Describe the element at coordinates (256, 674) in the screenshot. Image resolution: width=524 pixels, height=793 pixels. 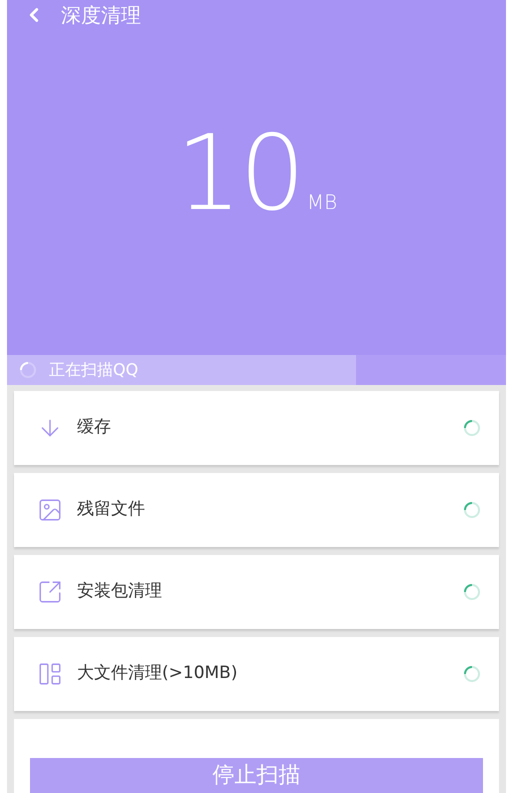
I see `category-card: 大文件清理(>10MB)` at that location.